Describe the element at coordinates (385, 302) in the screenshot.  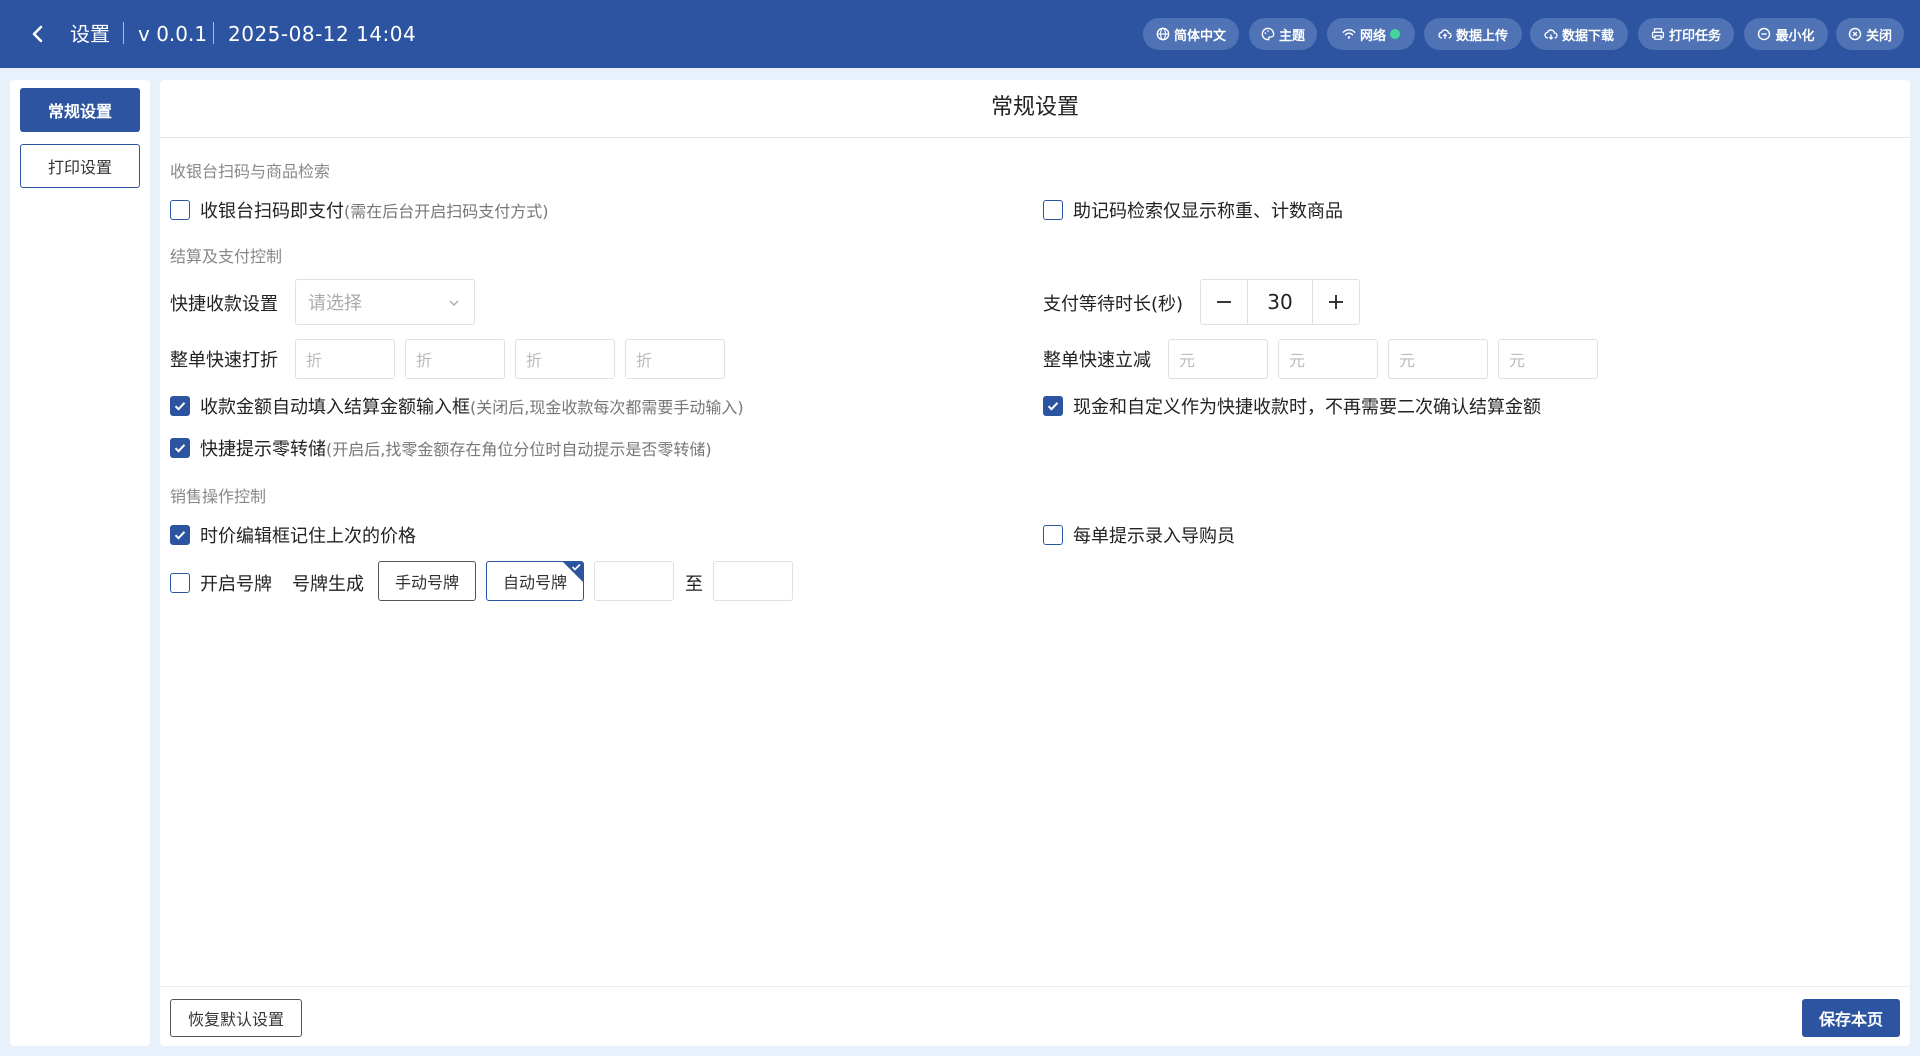
I see `quick-pay-select: 请选择` at that location.